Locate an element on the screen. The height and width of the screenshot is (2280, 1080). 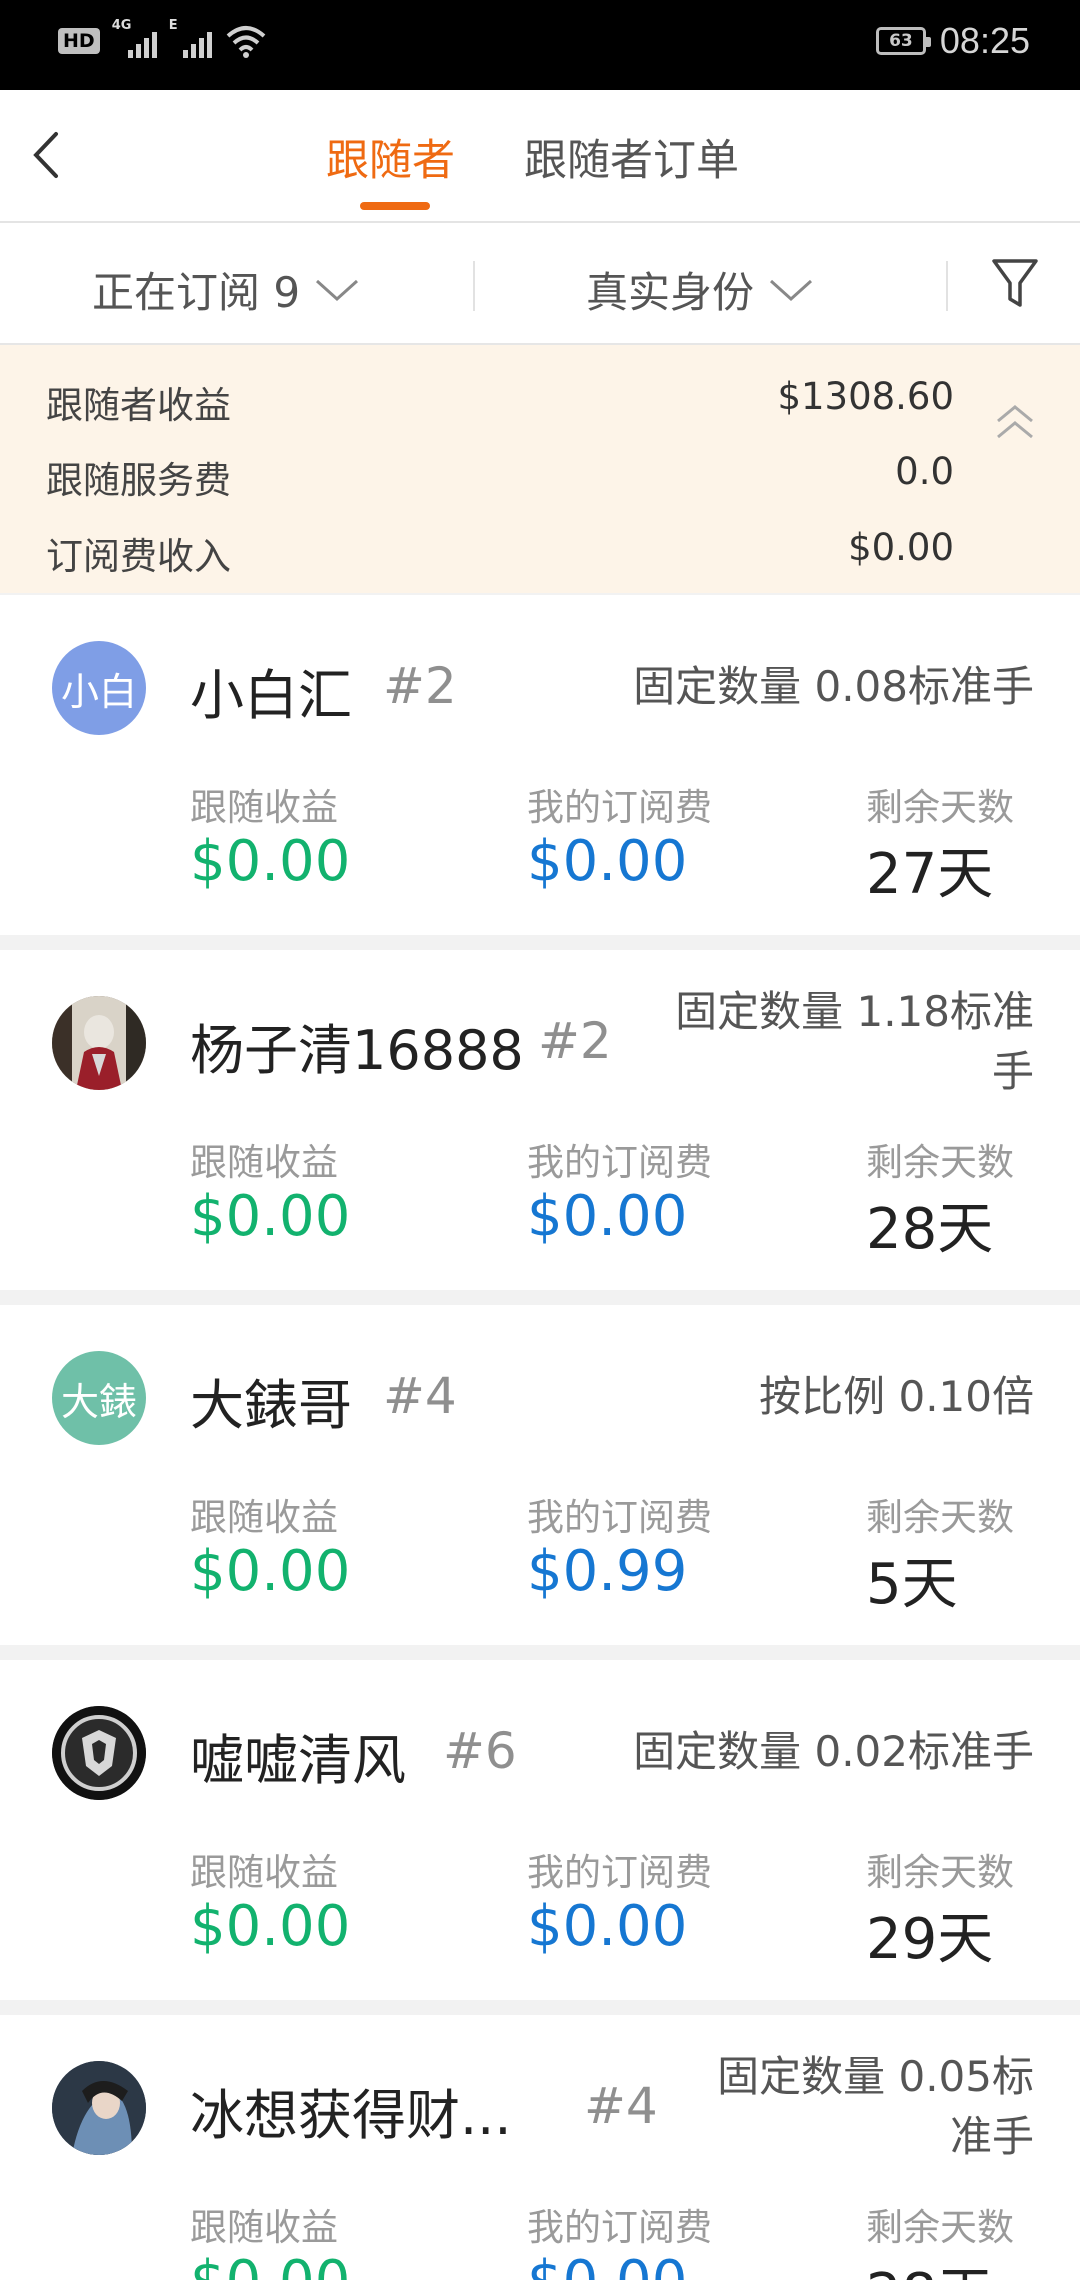
copy-mode: 固定数量 0.08标准手 is located at coordinates (833, 687).